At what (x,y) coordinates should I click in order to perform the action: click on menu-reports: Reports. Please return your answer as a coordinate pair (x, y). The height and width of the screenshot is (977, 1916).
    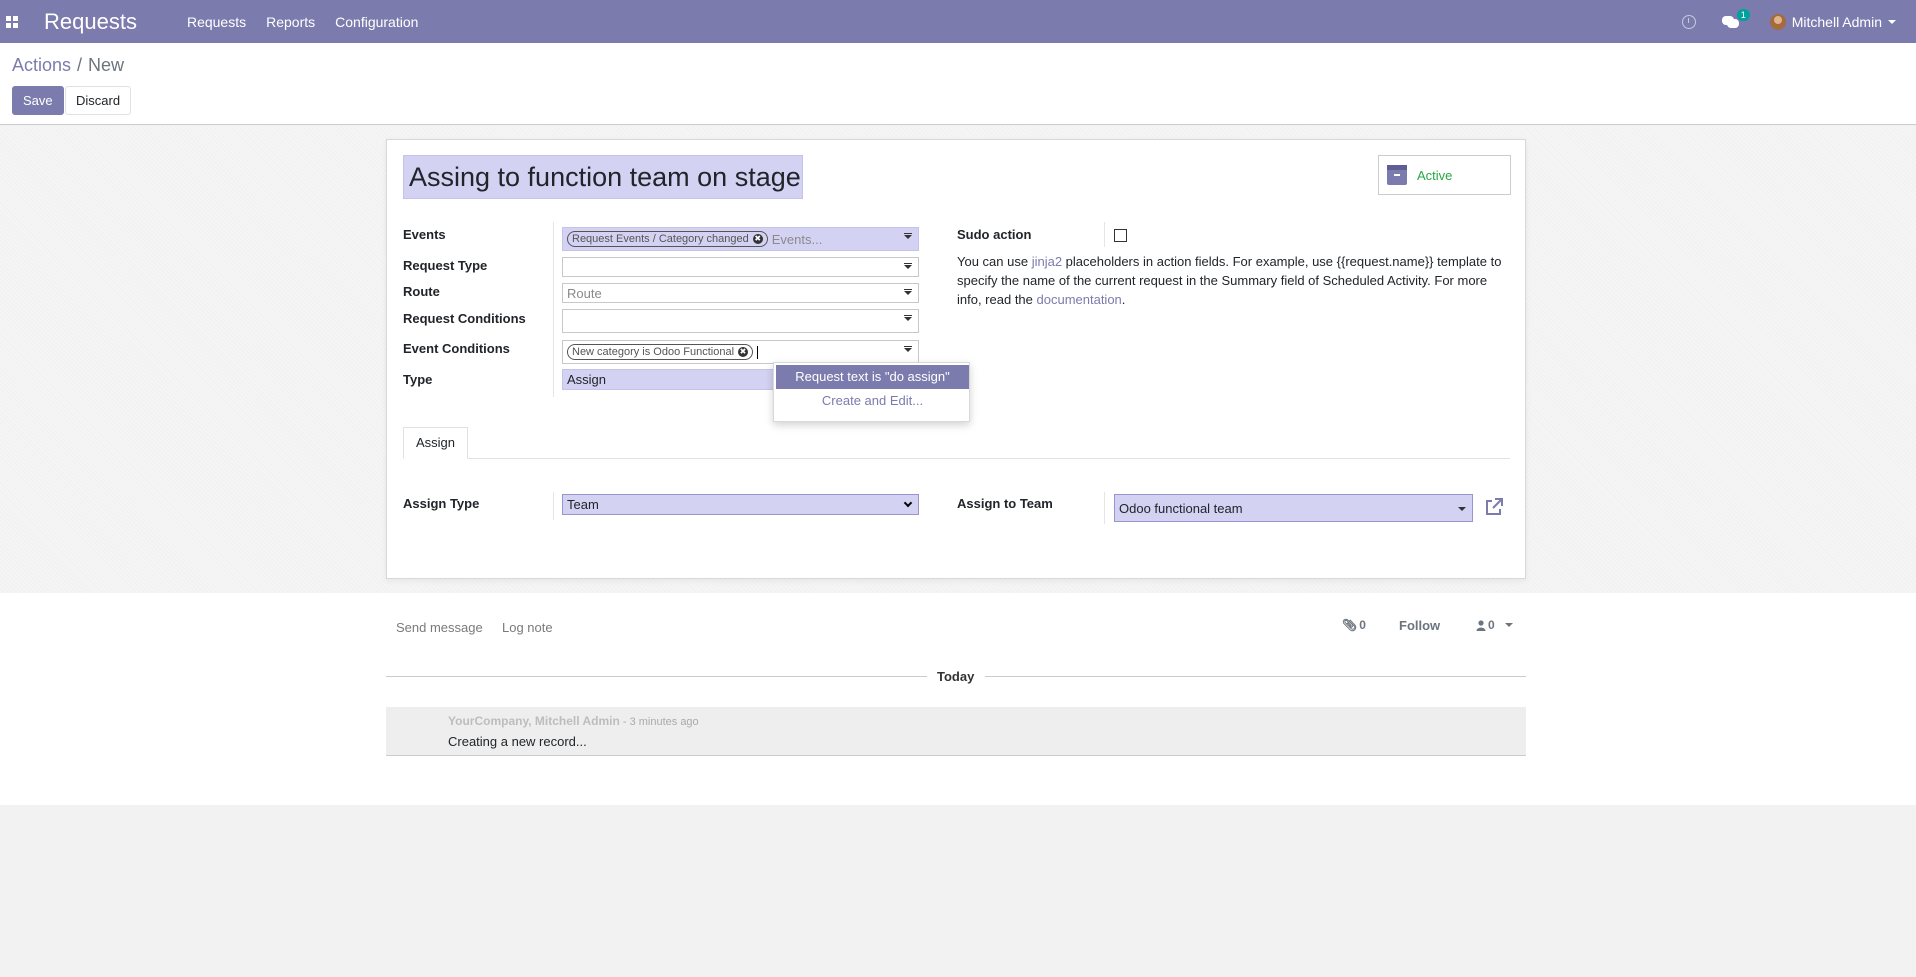
    Looking at the image, I should click on (290, 22).